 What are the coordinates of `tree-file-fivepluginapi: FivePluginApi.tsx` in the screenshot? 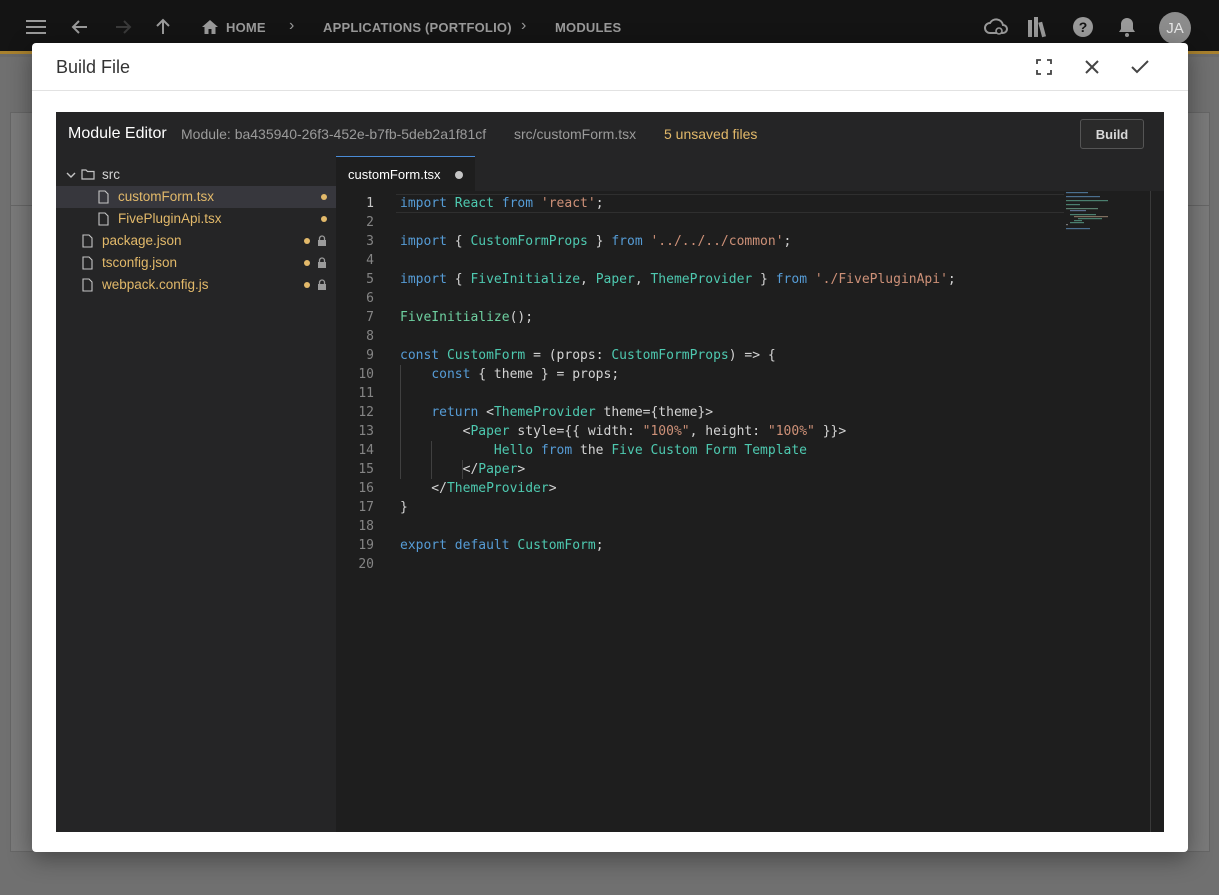 It's located at (196, 219).